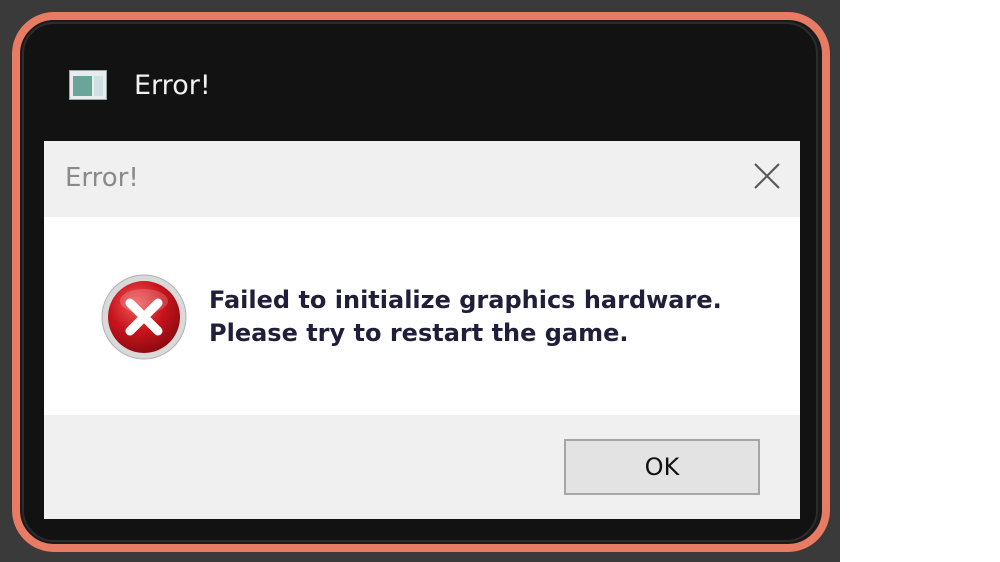 The image size is (1000, 562). Describe the element at coordinates (465, 300) in the screenshot. I see `message-line-1: Failed to initialize graphics hardware.` at that location.